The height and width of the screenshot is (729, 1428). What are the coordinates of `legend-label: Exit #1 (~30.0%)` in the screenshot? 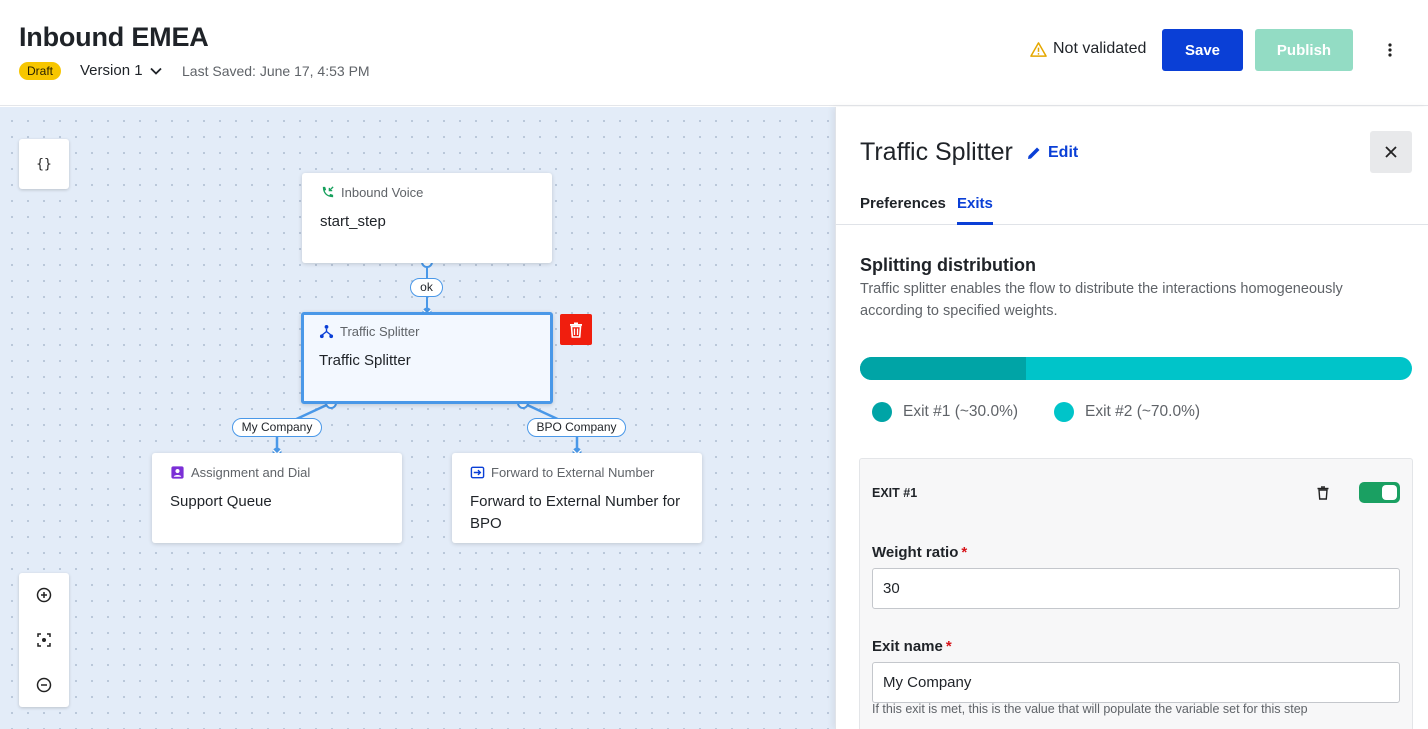 It's located at (961, 411).